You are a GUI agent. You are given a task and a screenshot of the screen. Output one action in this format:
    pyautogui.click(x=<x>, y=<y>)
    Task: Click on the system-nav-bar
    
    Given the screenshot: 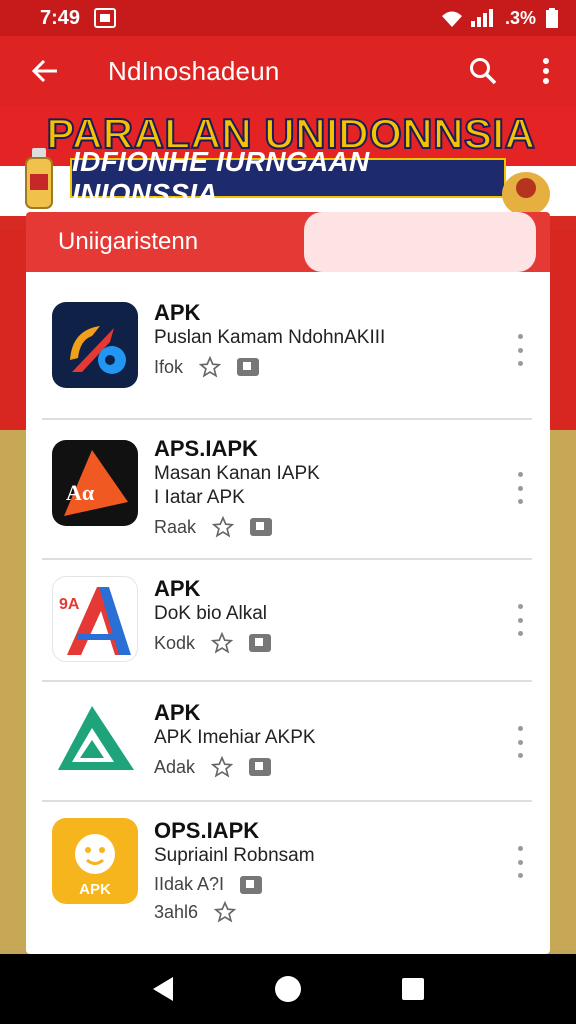 What is the action you would take?
    pyautogui.click(x=288, y=989)
    